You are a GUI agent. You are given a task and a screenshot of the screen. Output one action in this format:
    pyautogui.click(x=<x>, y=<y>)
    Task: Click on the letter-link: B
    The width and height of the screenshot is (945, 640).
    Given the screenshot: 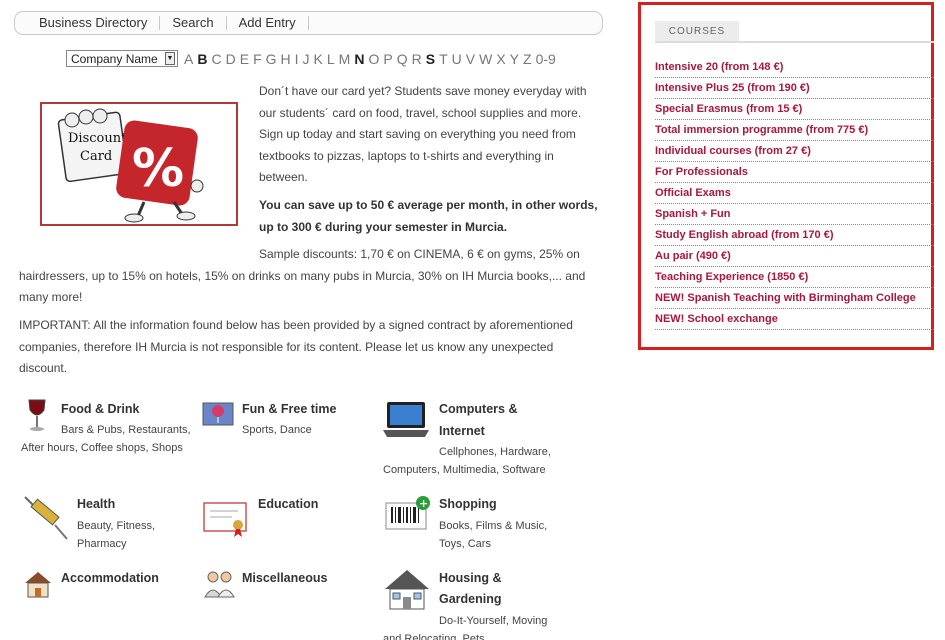 What is the action you would take?
    pyautogui.click(x=202, y=59)
    